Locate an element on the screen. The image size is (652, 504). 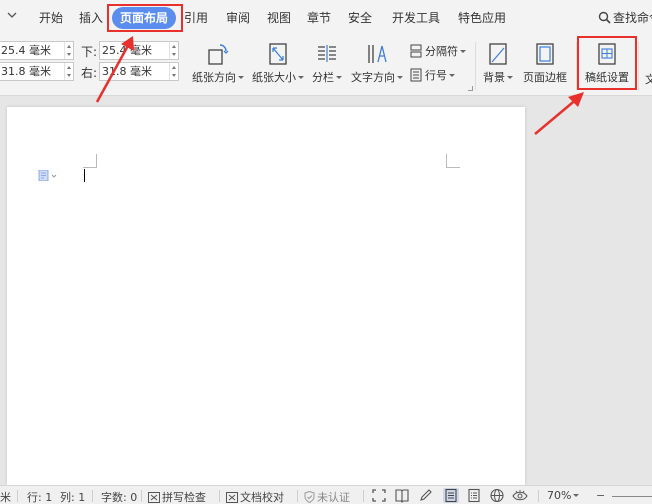
zoom-level: 70% is located at coordinates (559, 495).